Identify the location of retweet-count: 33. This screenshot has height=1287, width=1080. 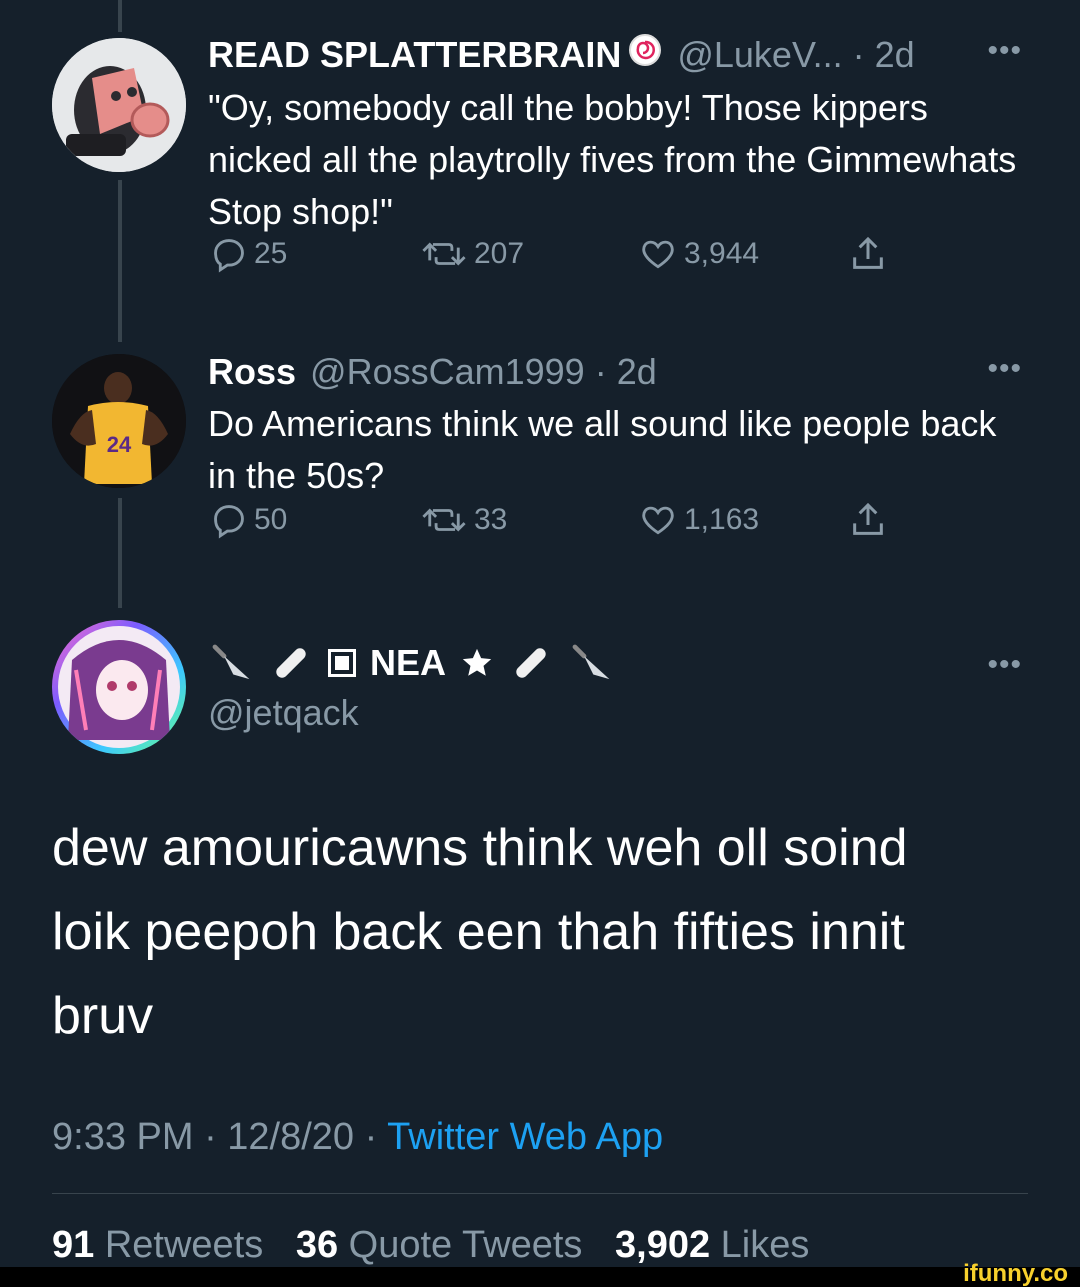
(491, 519).